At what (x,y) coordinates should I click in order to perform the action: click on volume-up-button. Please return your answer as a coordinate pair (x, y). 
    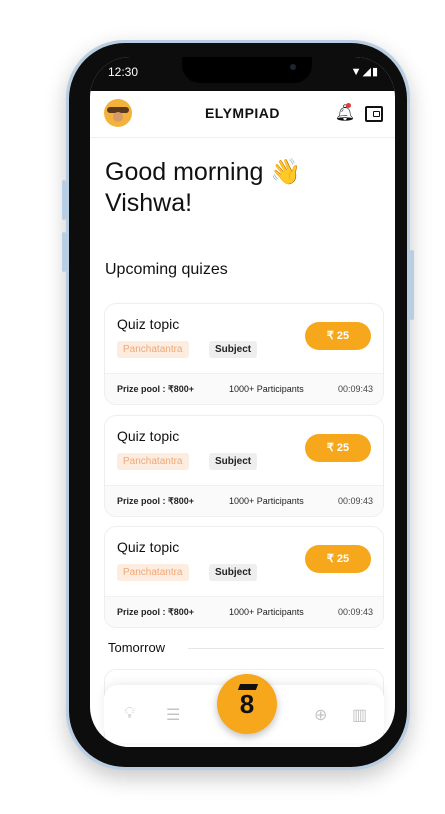
    Looking at the image, I should click on (64, 200).